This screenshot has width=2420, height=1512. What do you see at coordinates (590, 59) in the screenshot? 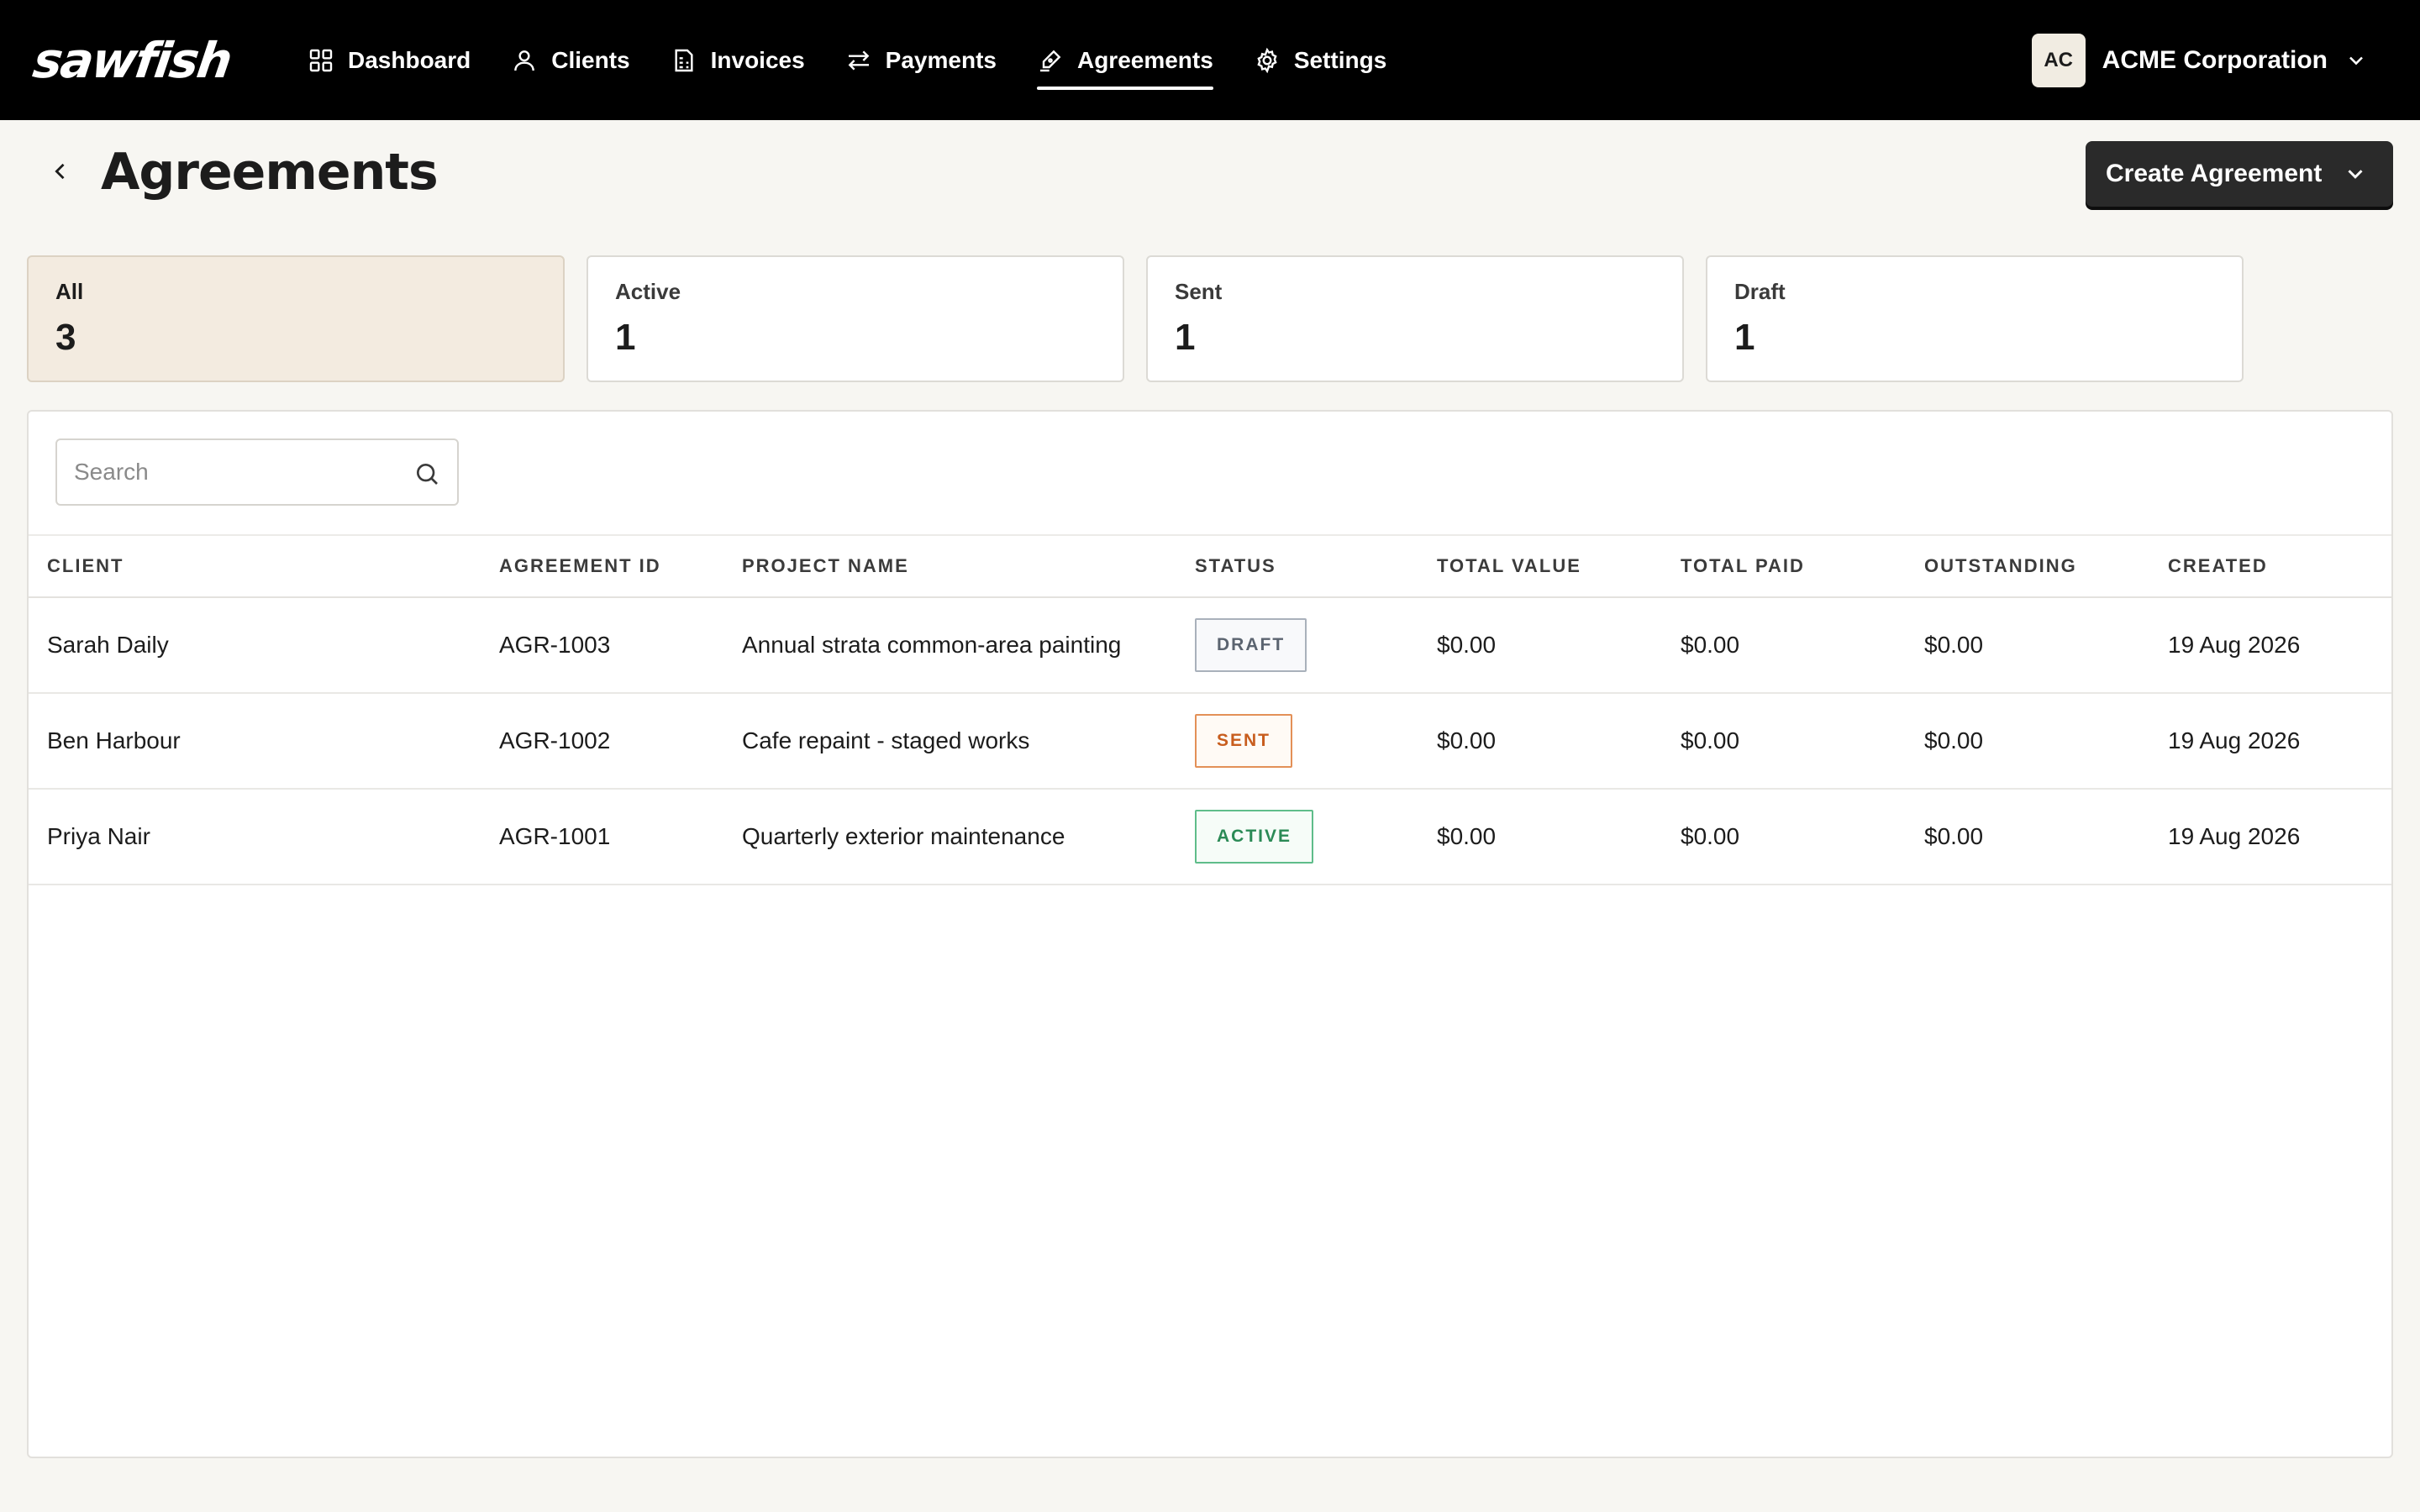
I see `nav-item-label: Clients` at bounding box center [590, 59].